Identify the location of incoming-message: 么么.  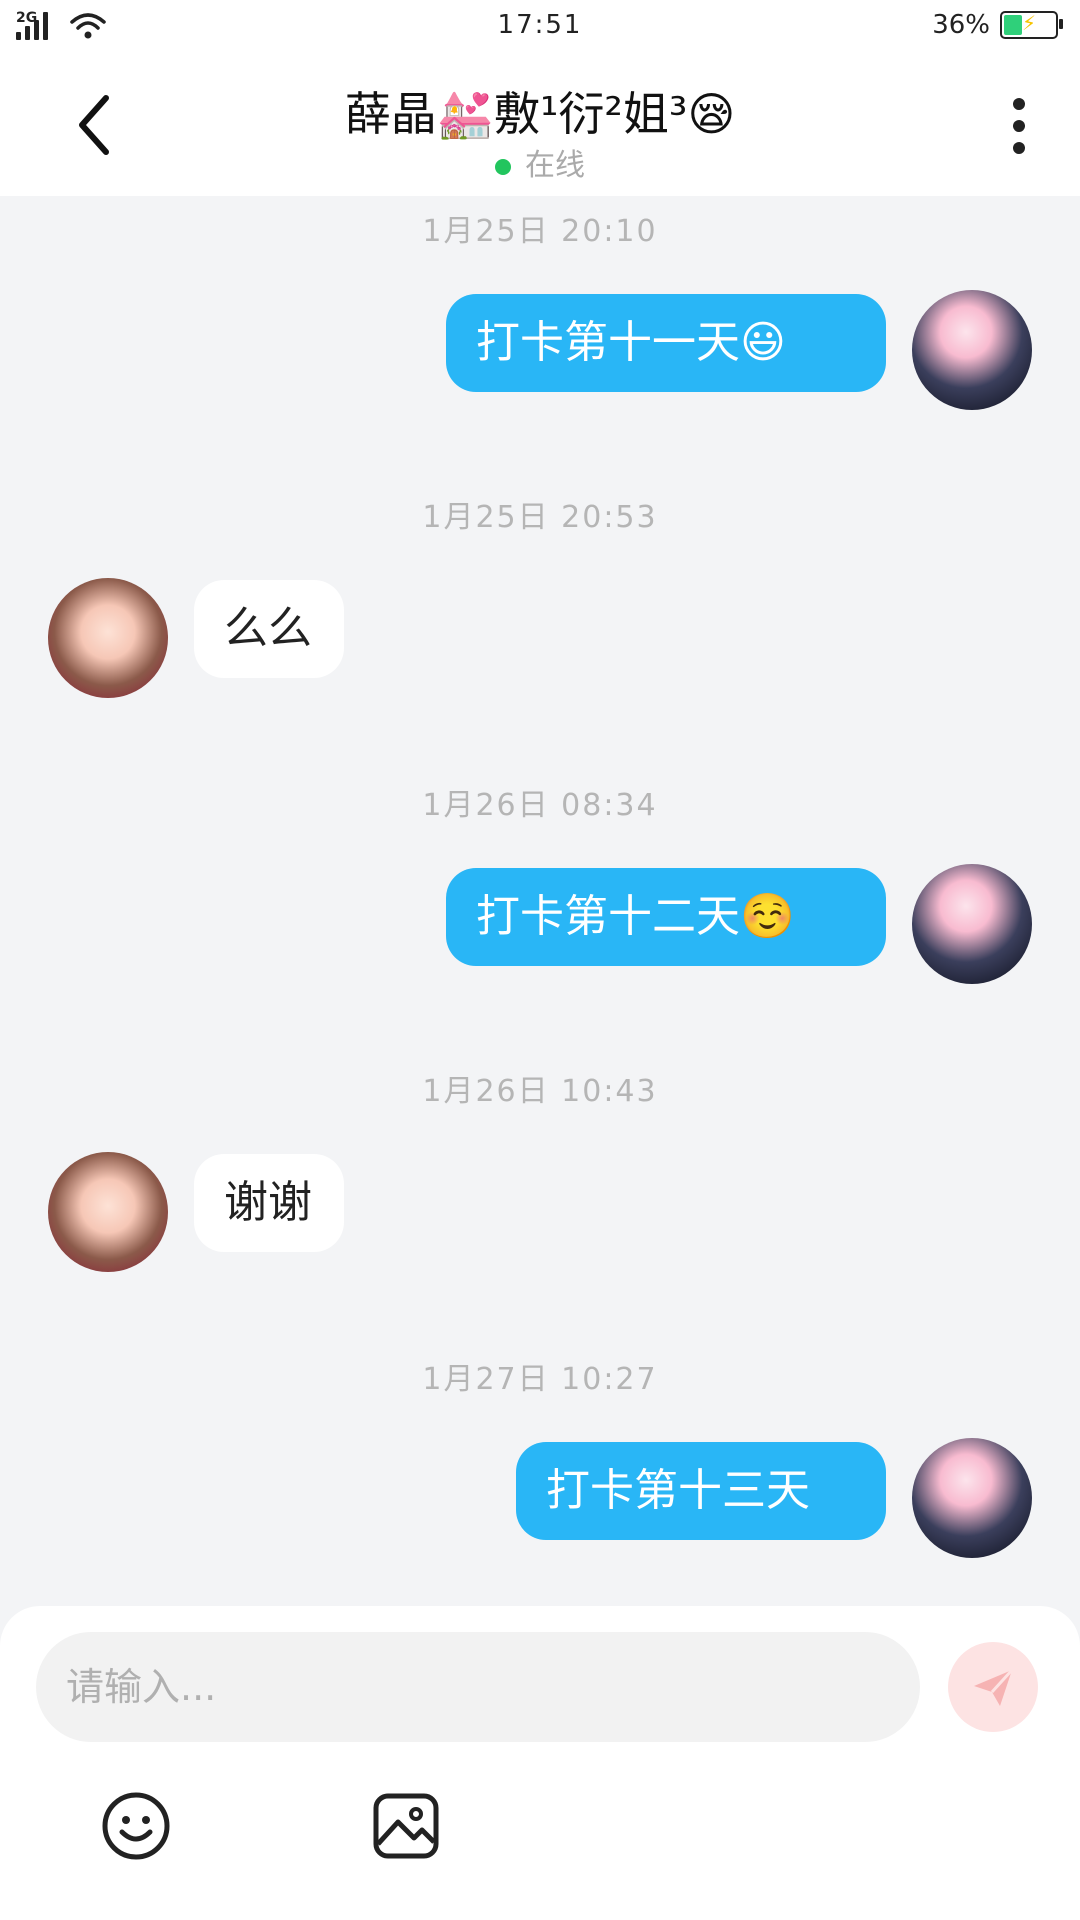
(269, 629).